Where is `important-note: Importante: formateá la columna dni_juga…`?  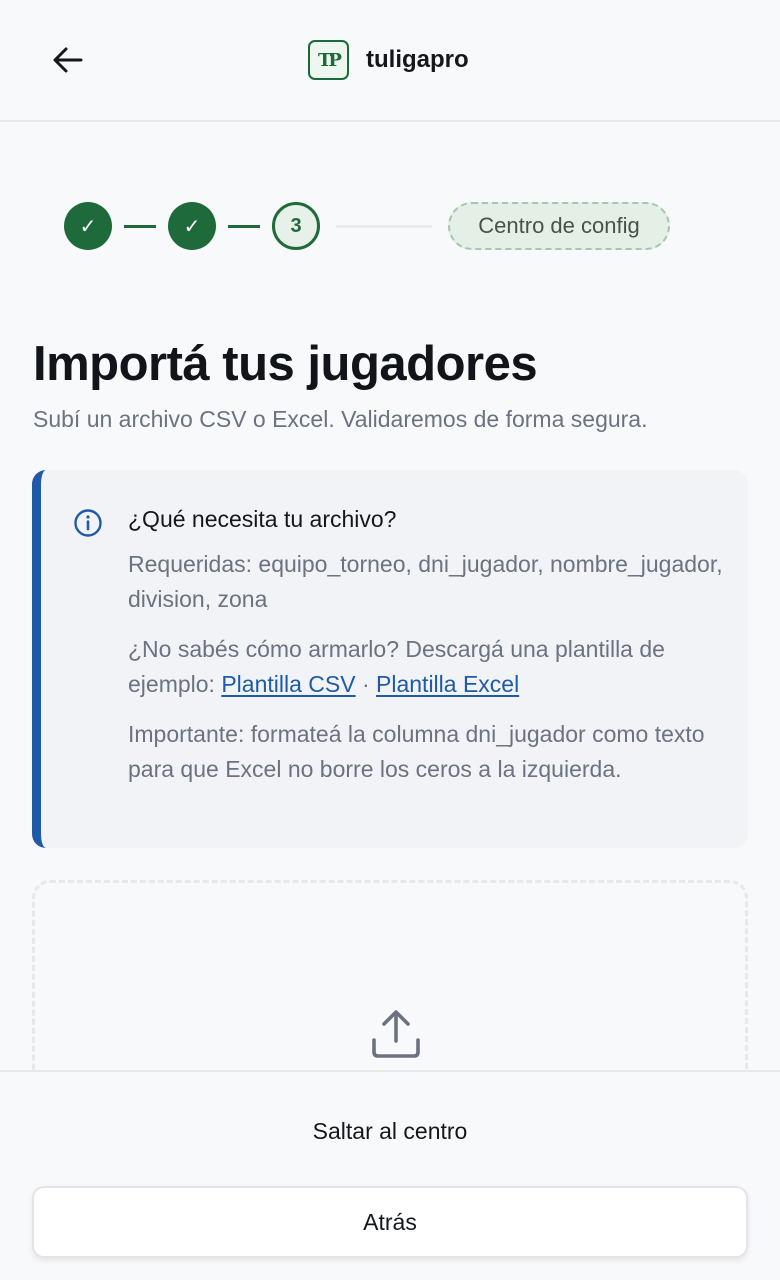 important-note: Importante: formateá la columna dni_juga… is located at coordinates (416, 751).